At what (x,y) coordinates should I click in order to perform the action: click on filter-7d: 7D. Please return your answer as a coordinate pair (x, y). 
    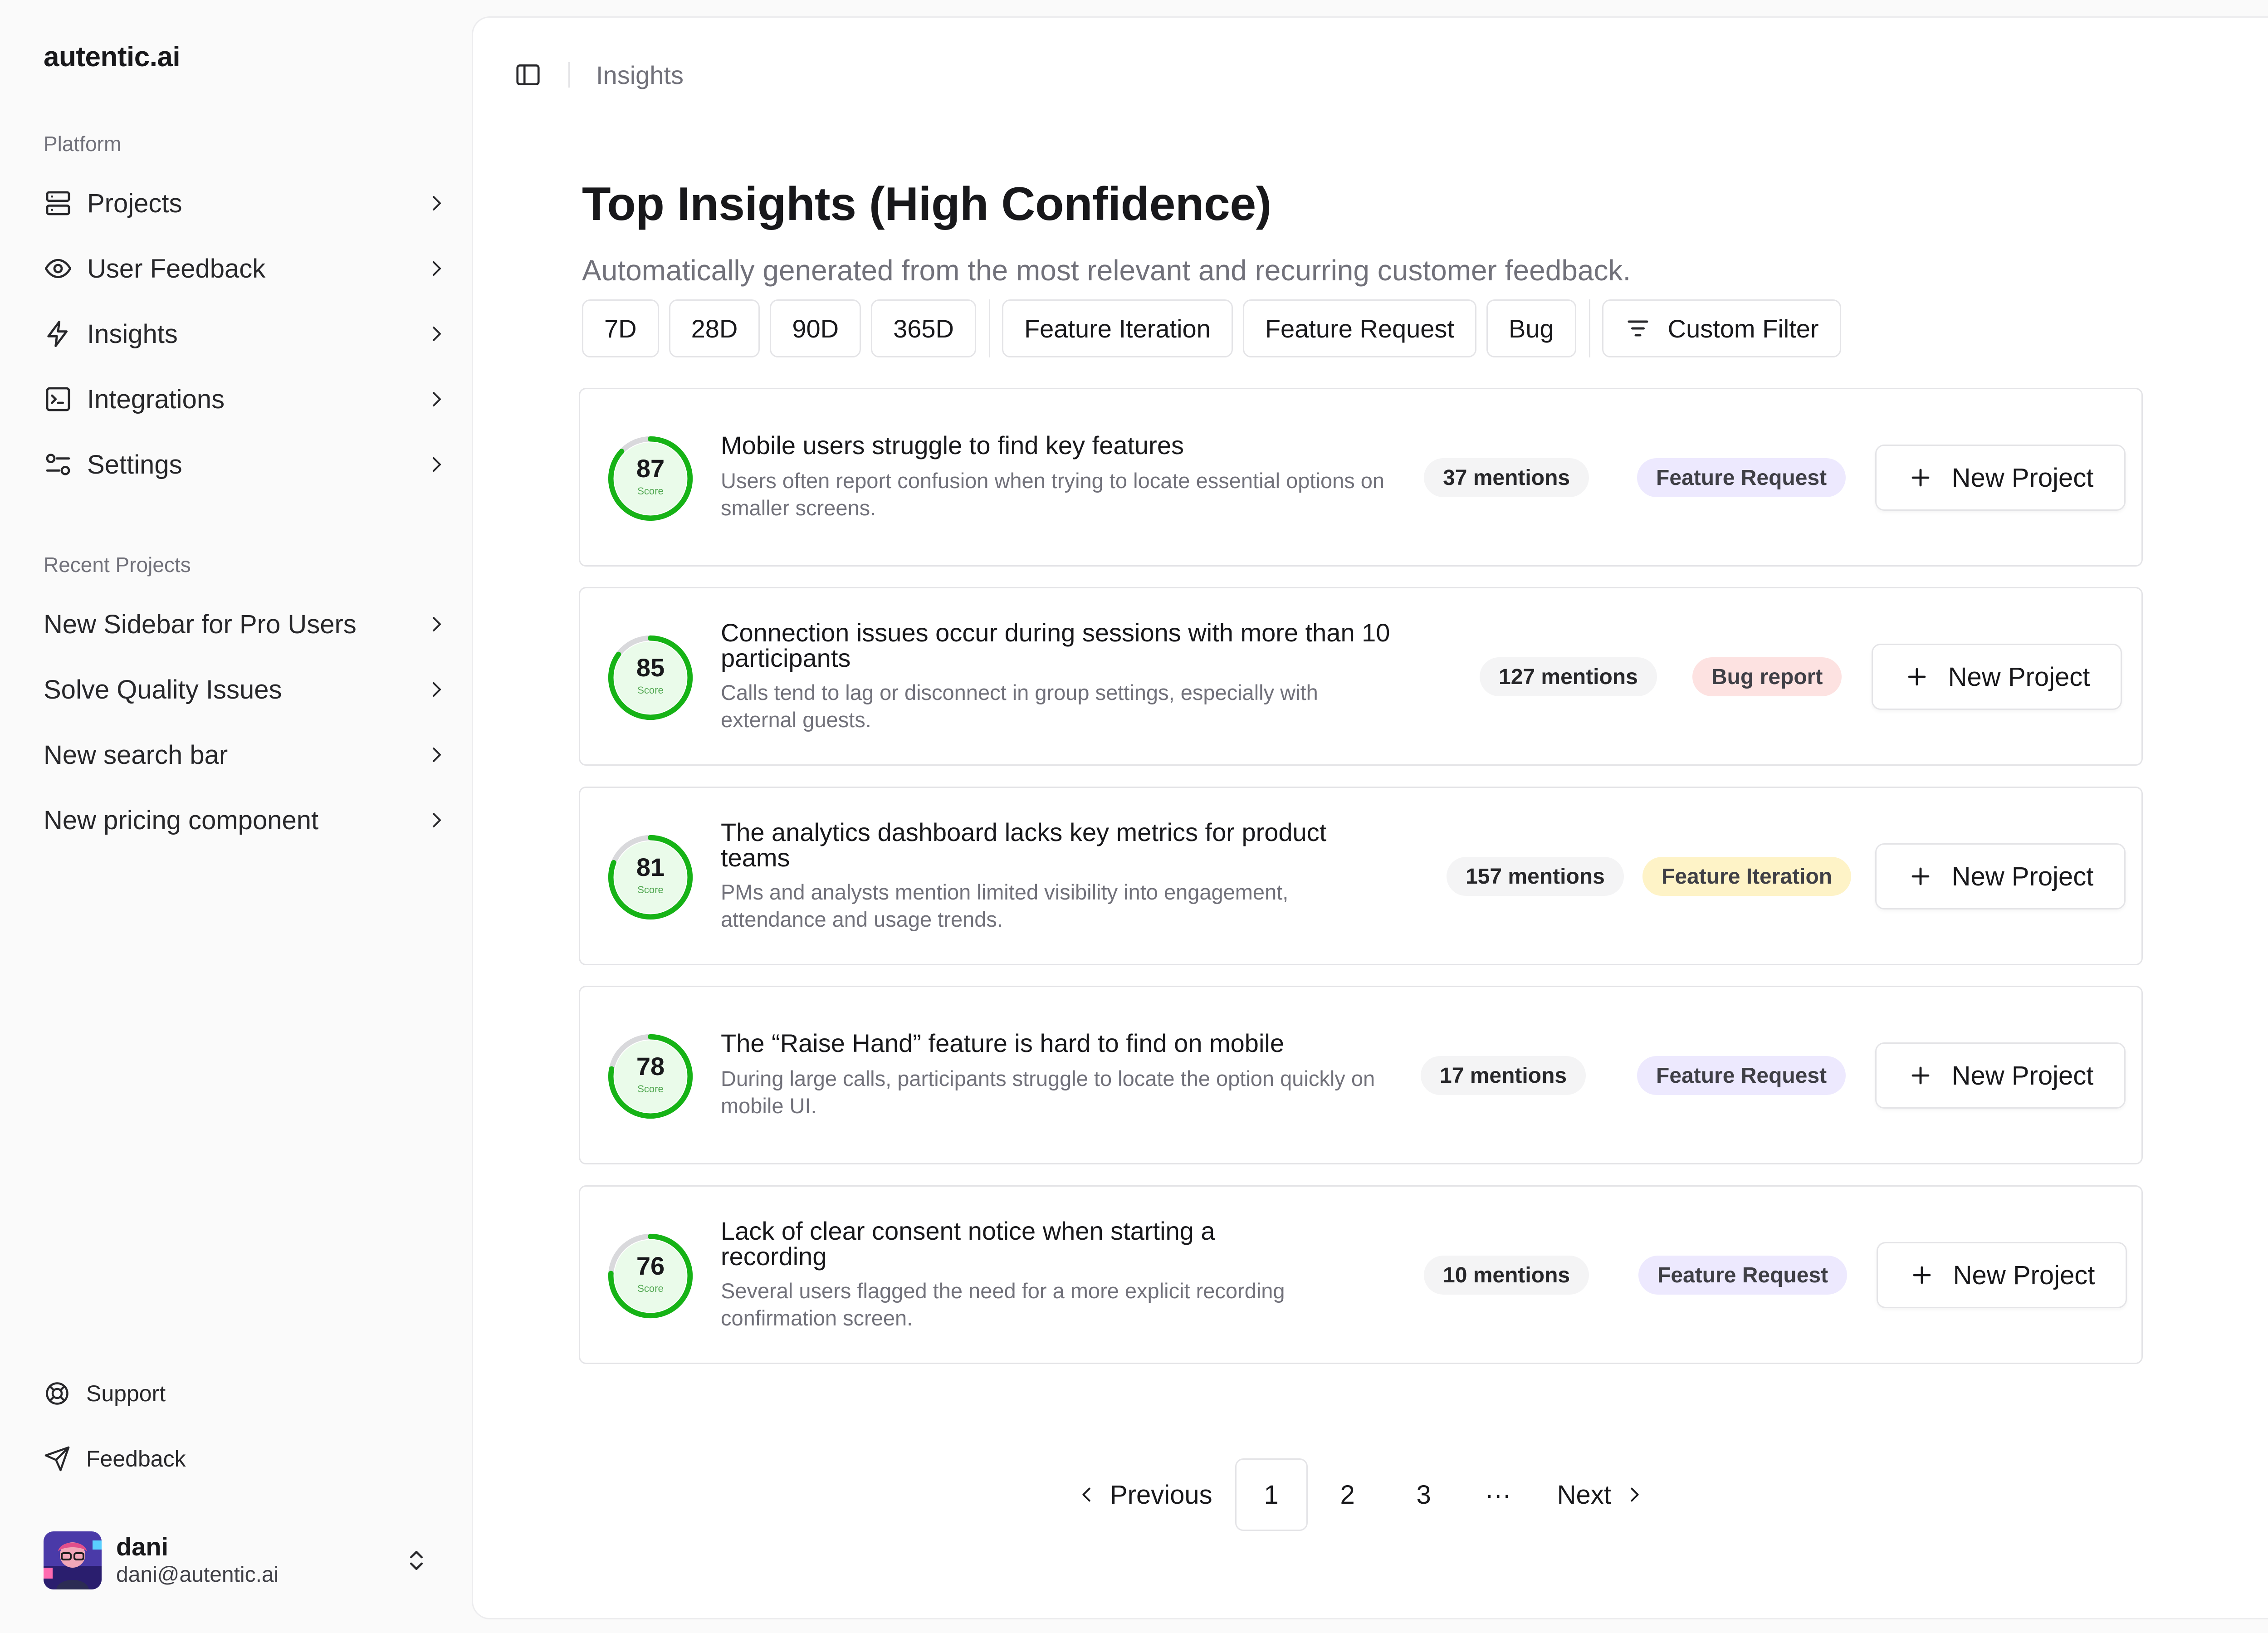
    Looking at the image, I should click on (620, 328).